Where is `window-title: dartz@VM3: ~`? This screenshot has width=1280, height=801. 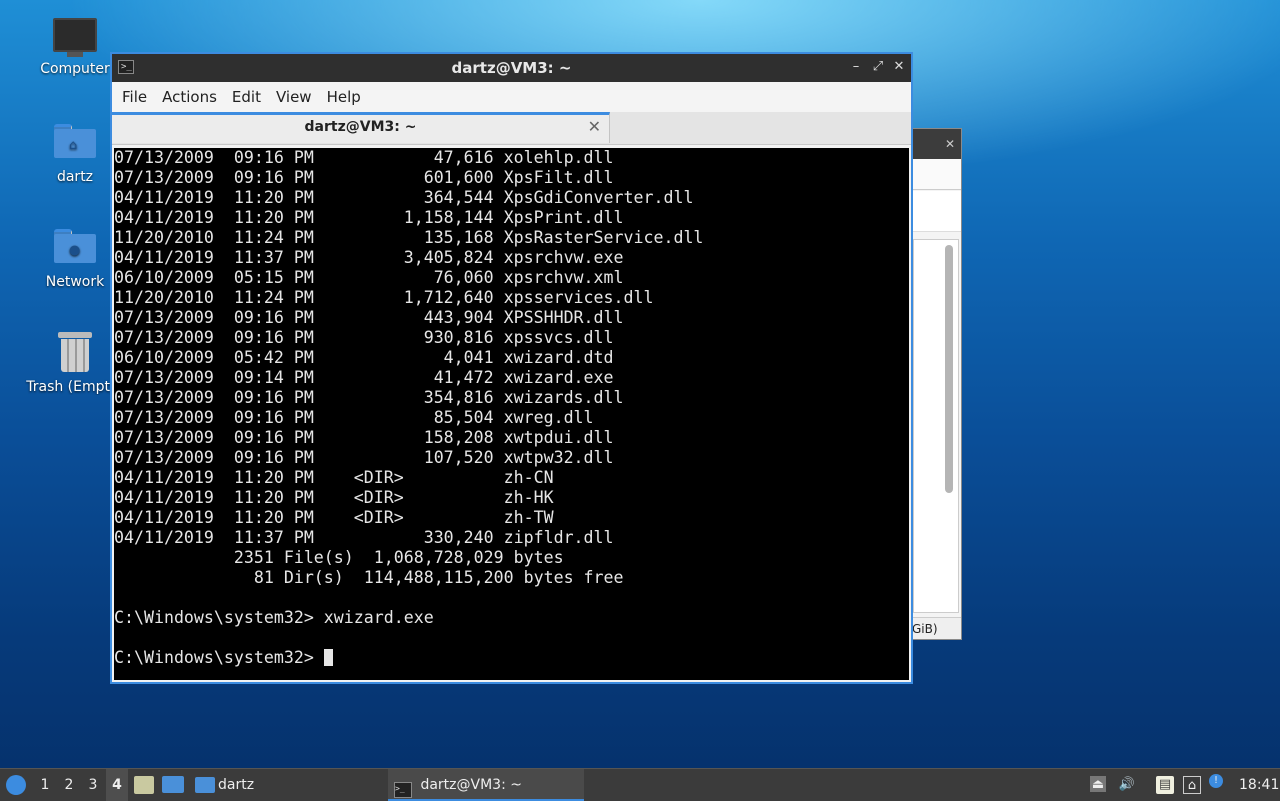
window-title: dartz@VM3: ~ is located at coordinates (511, 68).